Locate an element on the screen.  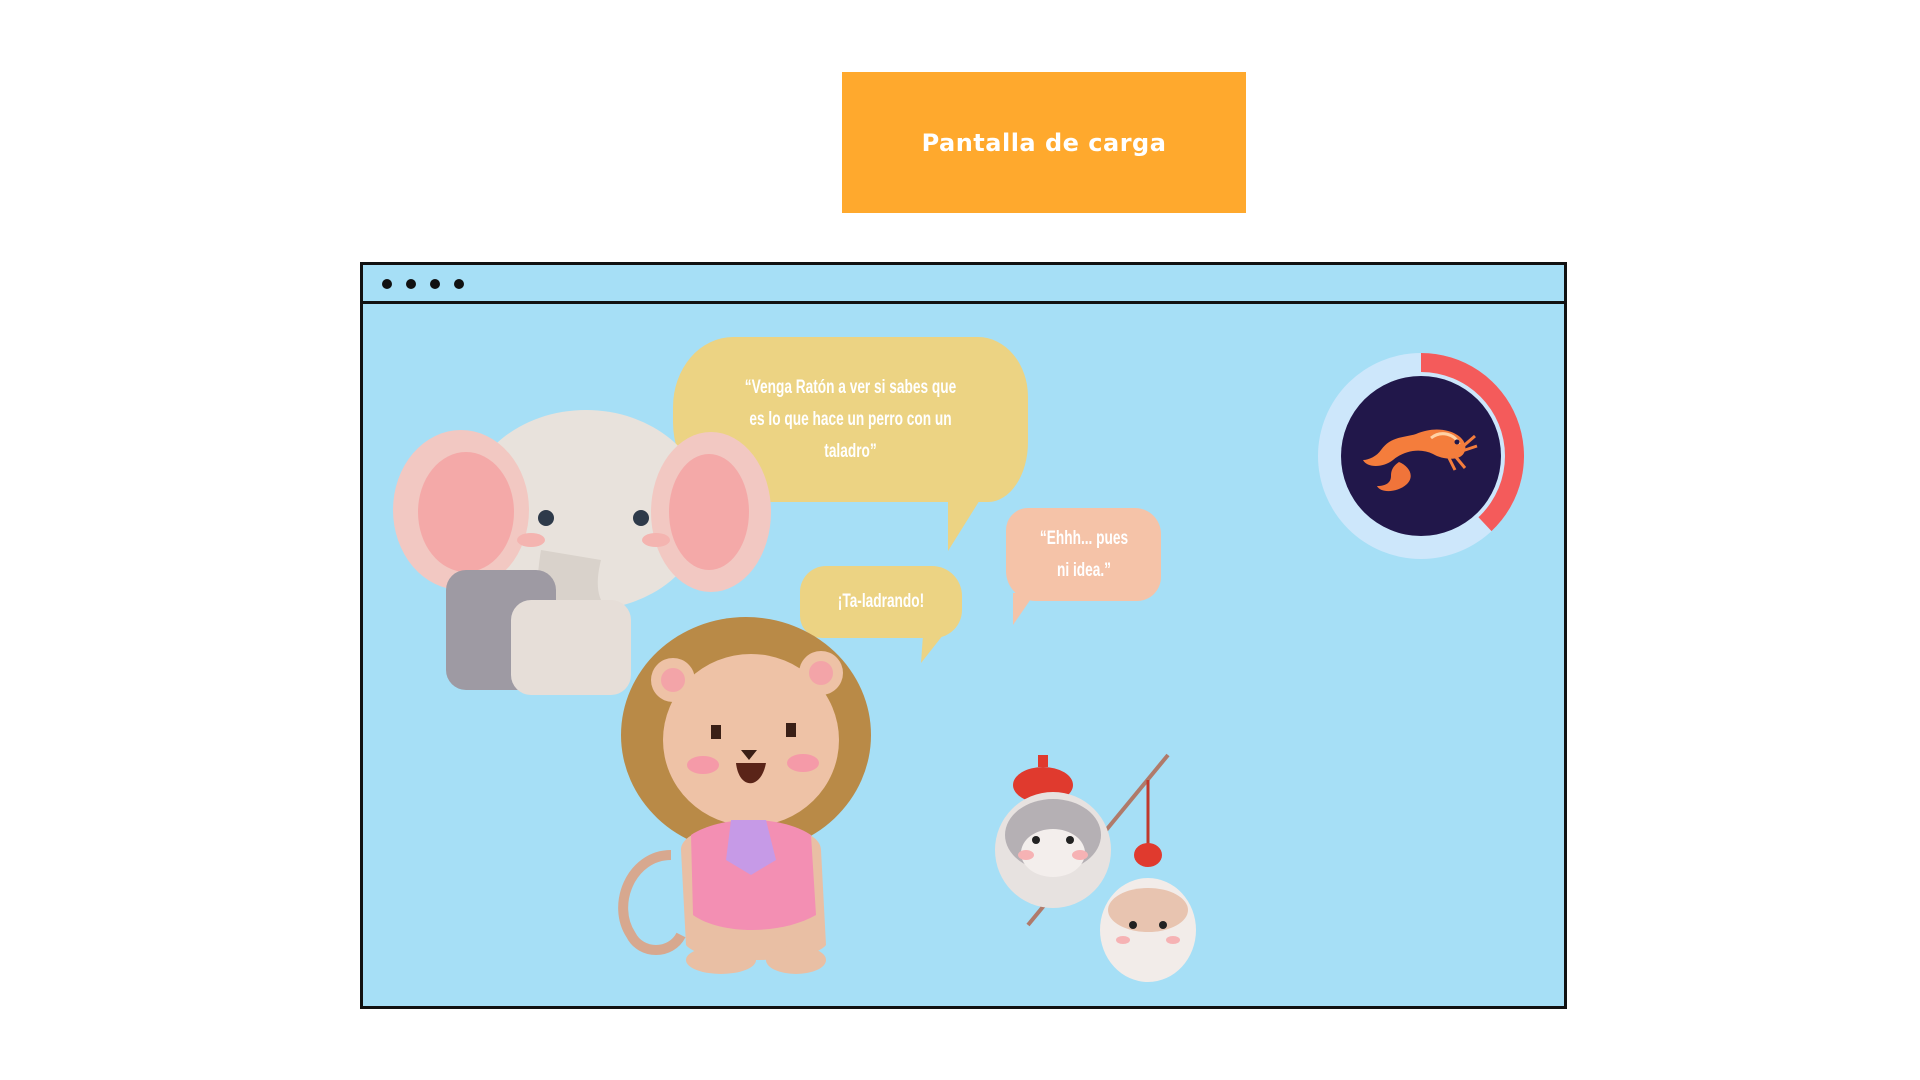
loading-screen-title-banner: Pantalla de carga is located at coordinates (1044, 142).